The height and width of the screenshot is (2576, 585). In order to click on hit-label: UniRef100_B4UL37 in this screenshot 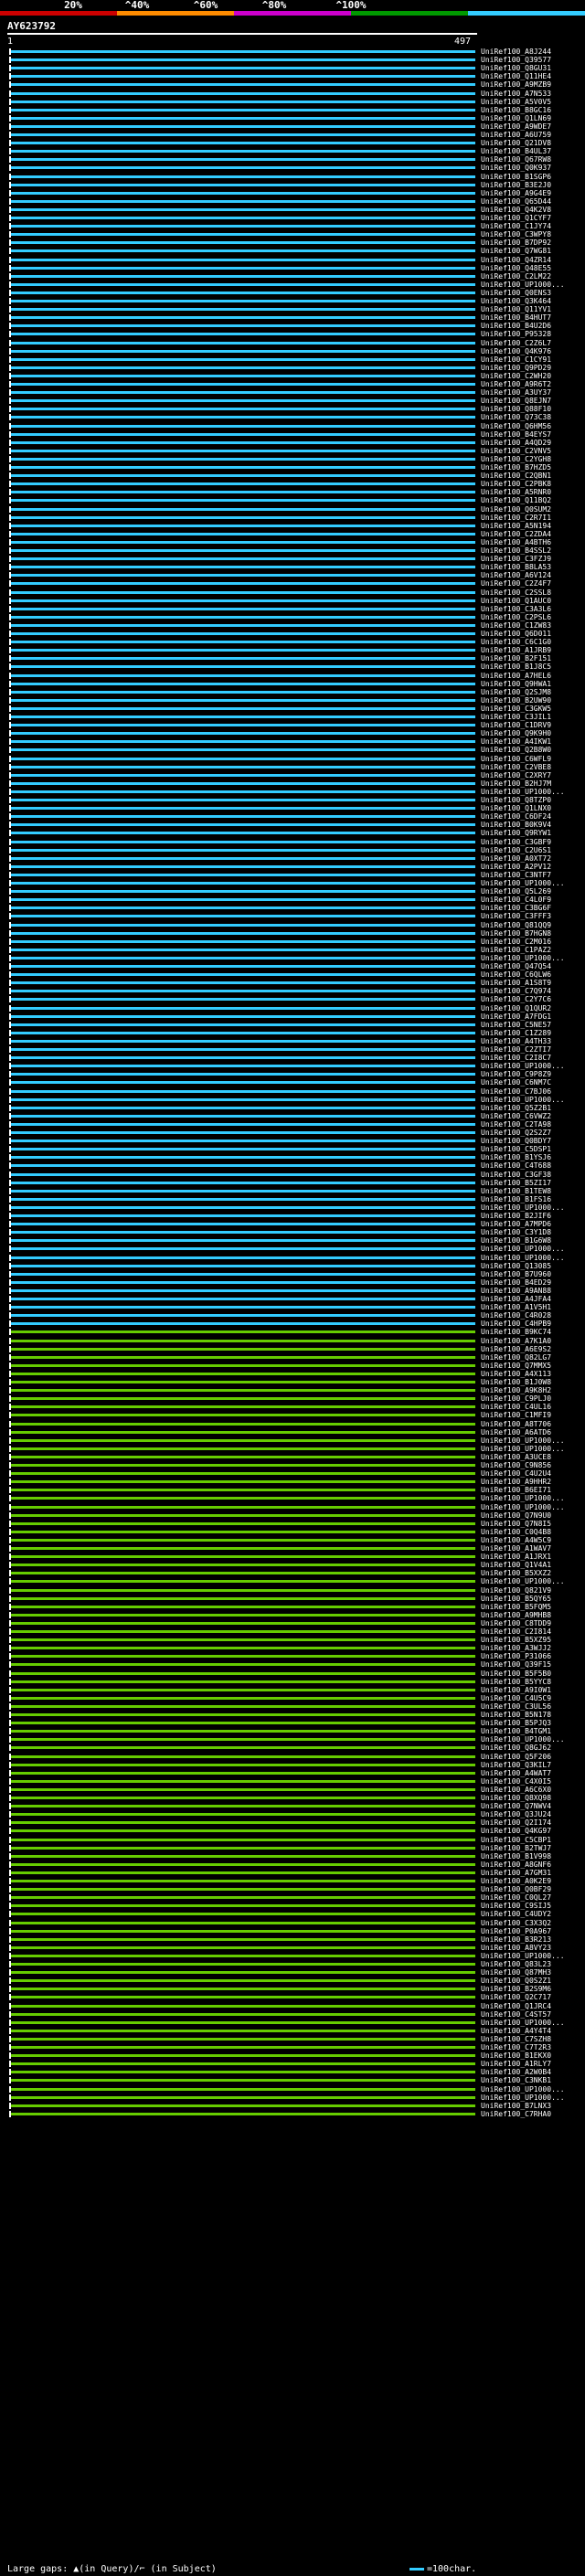, I will do `click(532, 151)`.